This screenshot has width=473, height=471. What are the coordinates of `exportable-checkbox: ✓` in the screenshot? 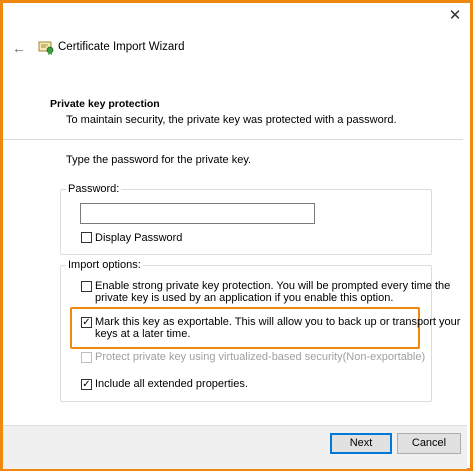 It's located at (86, 322).